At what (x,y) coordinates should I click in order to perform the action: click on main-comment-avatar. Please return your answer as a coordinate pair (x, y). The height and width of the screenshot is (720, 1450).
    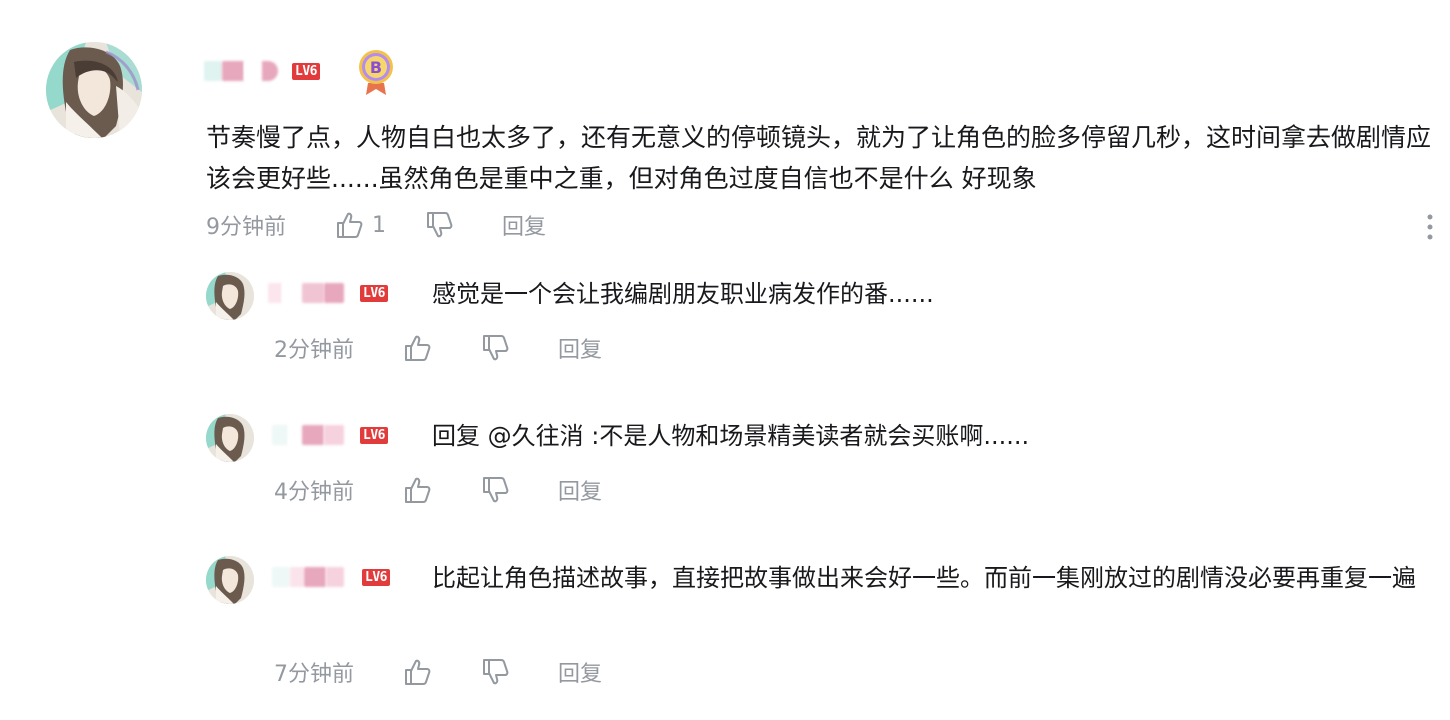
    Looking at the image, I should click on (94, 90).